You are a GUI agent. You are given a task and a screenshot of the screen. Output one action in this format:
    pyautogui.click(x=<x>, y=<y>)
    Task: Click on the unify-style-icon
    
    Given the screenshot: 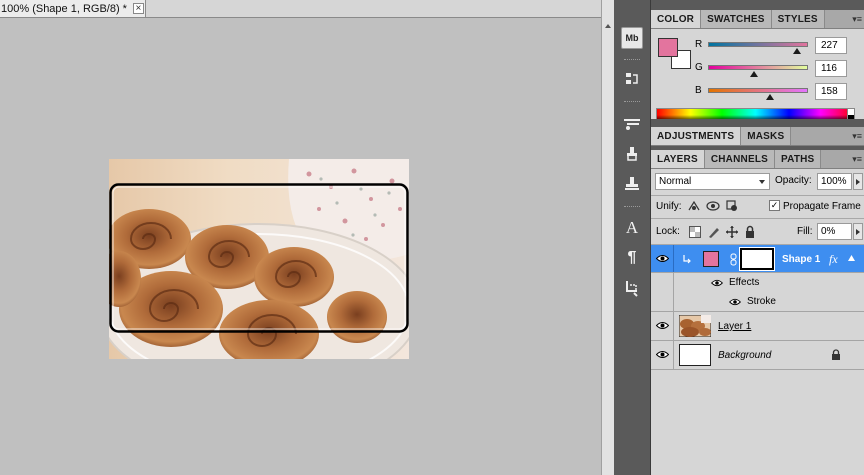 What is the action you would take?
    pyautogui.click(x=732, y=206)
    